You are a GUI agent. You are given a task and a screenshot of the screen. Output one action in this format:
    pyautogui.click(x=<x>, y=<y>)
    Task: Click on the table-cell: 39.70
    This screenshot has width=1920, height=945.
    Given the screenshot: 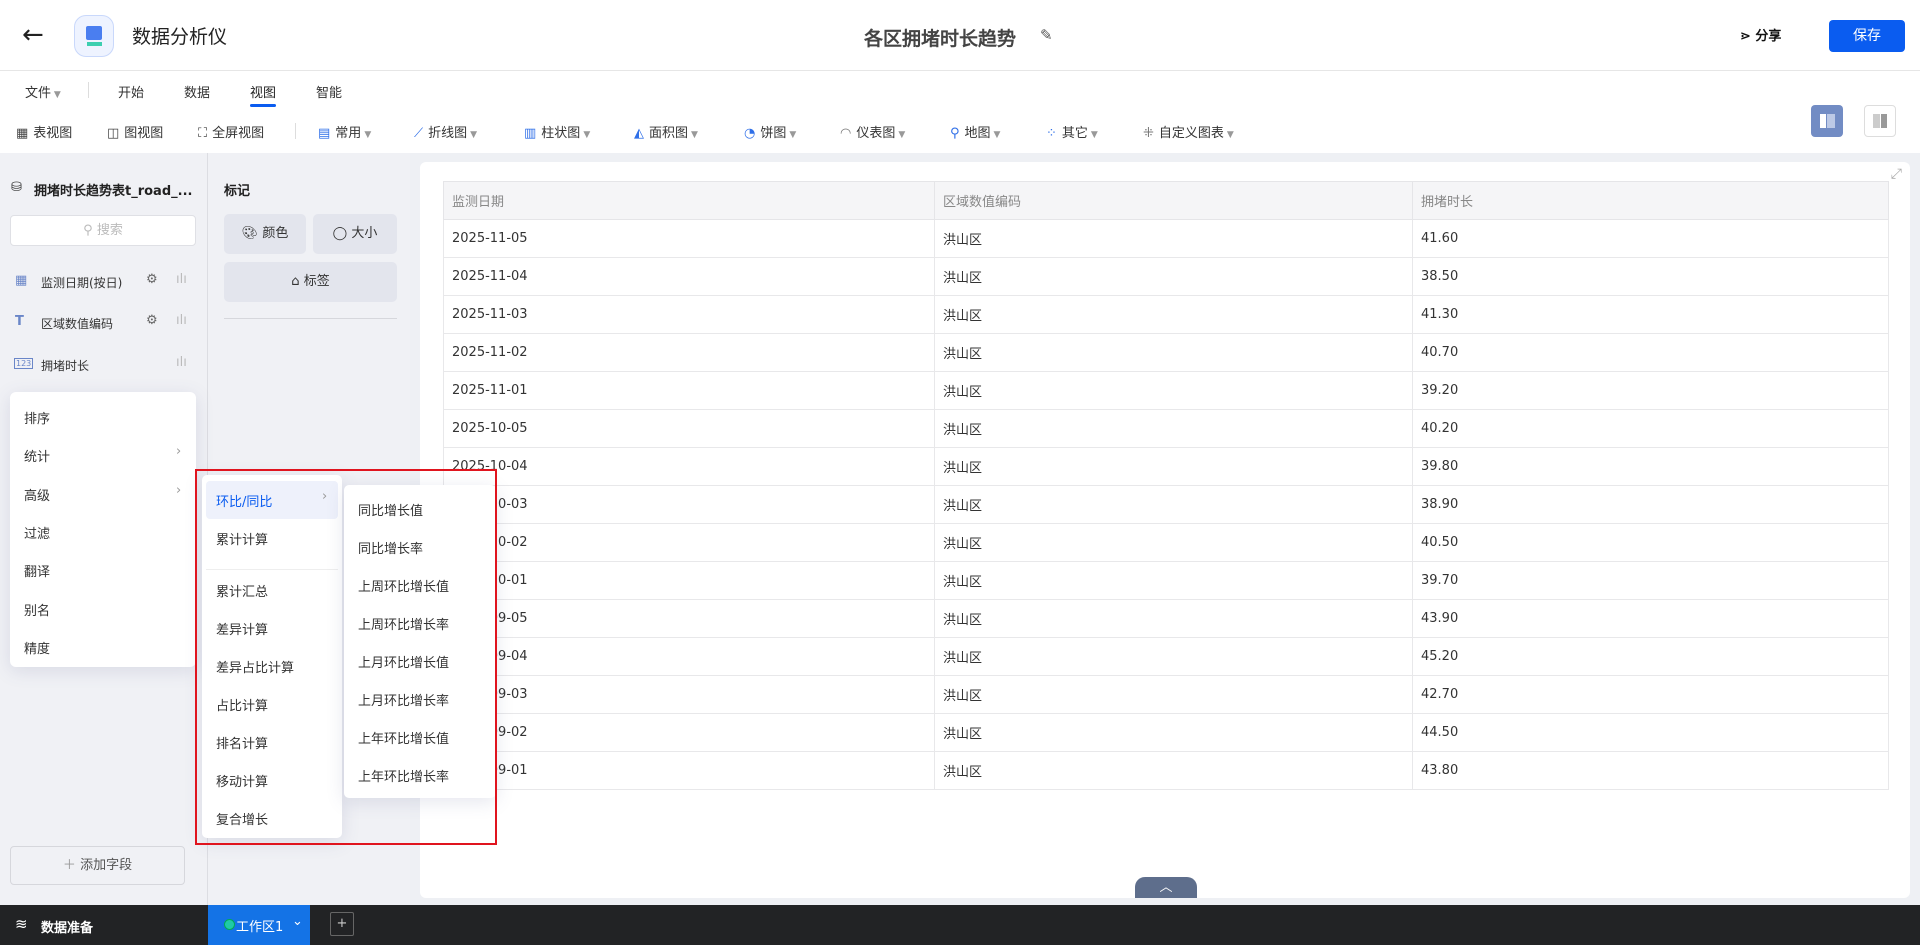 What is the action you would take?
    pyautogui.click(x=1650, y=580)
    